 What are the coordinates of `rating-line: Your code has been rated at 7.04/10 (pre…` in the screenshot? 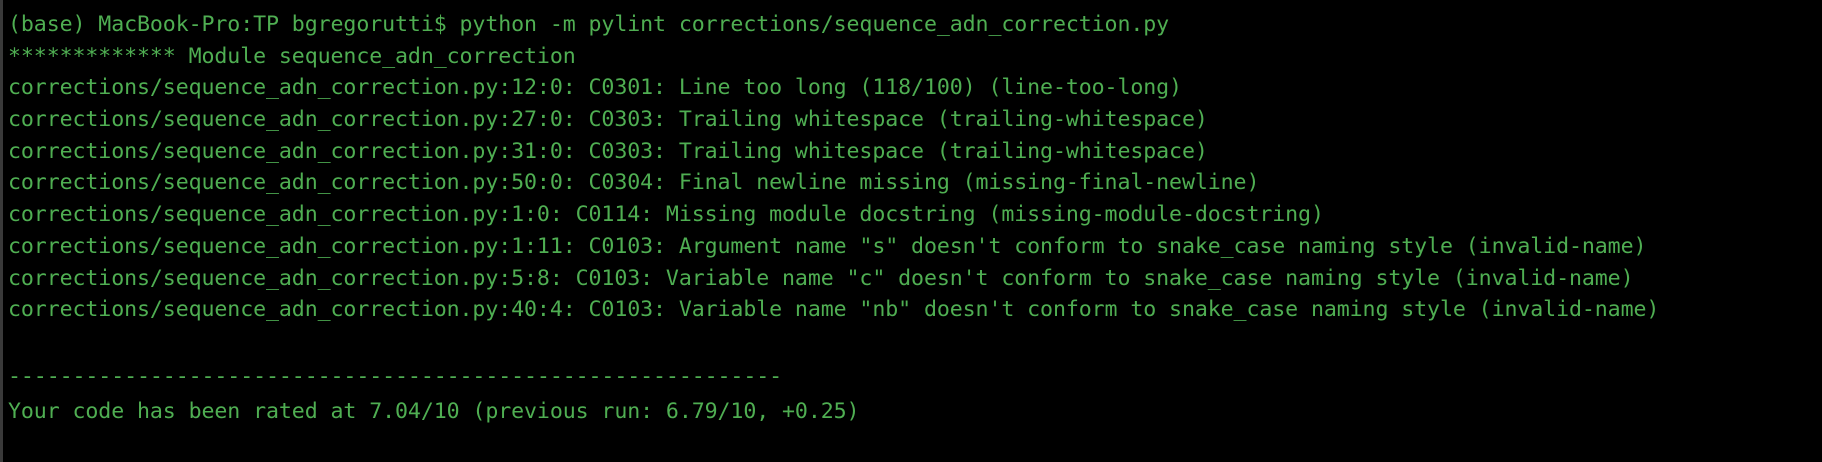 It's located at (434, 411).